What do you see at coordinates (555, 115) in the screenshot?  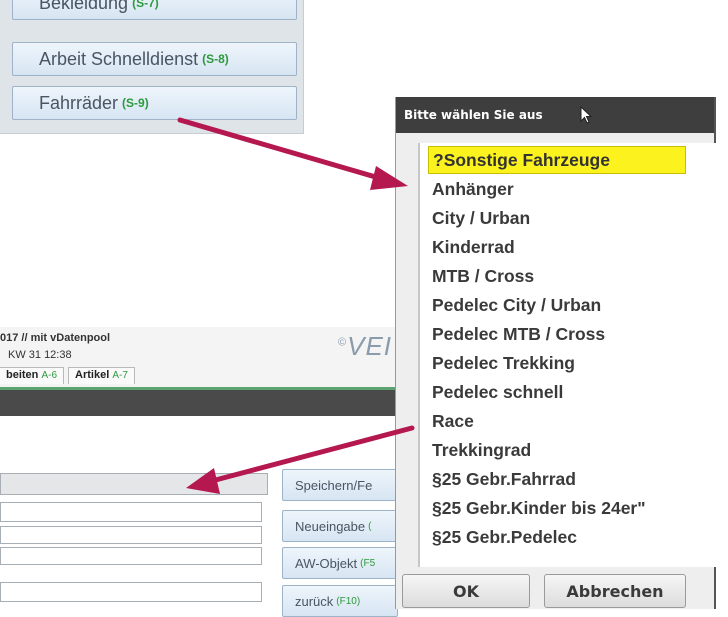 I see `dialog-title-bar: Bitte wählen Sie aus` at bounding box center [555, 115].